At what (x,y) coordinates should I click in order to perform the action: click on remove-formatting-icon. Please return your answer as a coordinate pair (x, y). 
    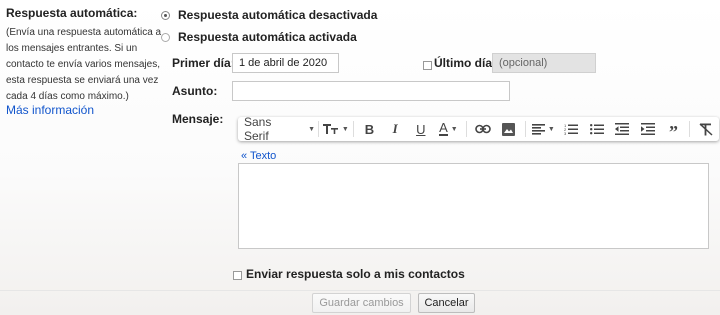
    Looking at the image, I should click on (706, 129).